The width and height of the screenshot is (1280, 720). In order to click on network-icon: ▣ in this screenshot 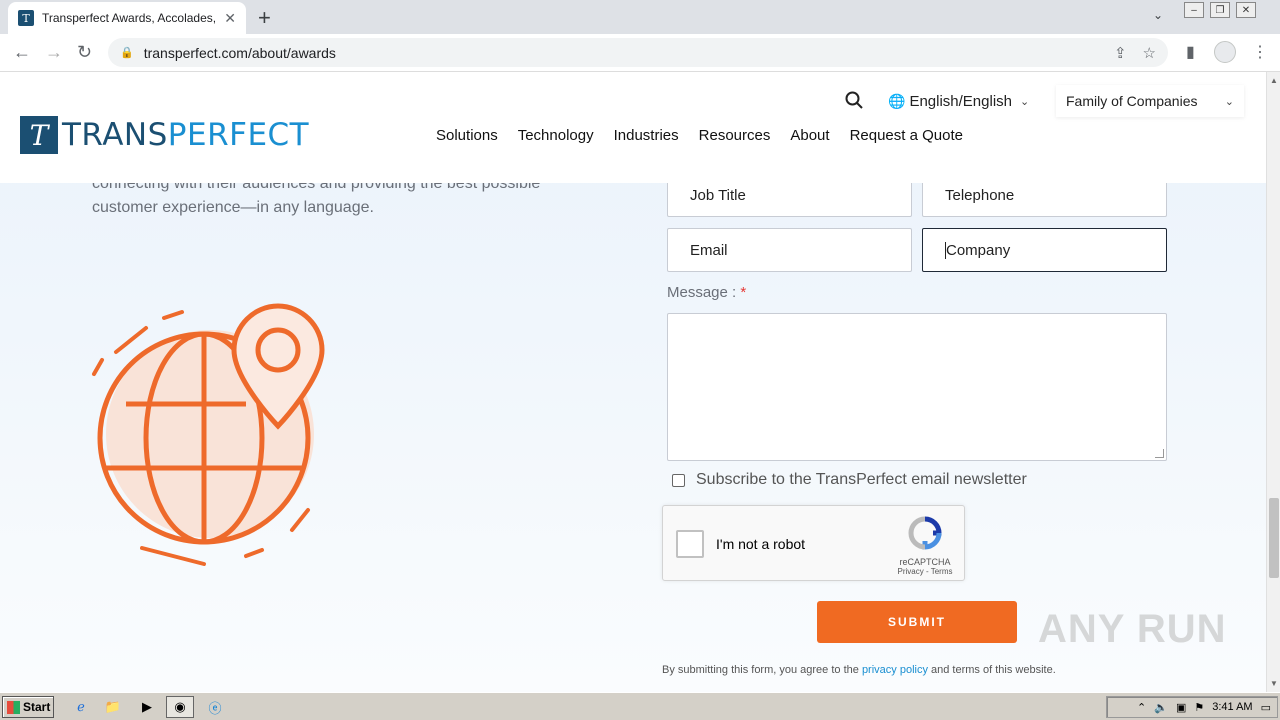, I will do `click(1181, 707)`.